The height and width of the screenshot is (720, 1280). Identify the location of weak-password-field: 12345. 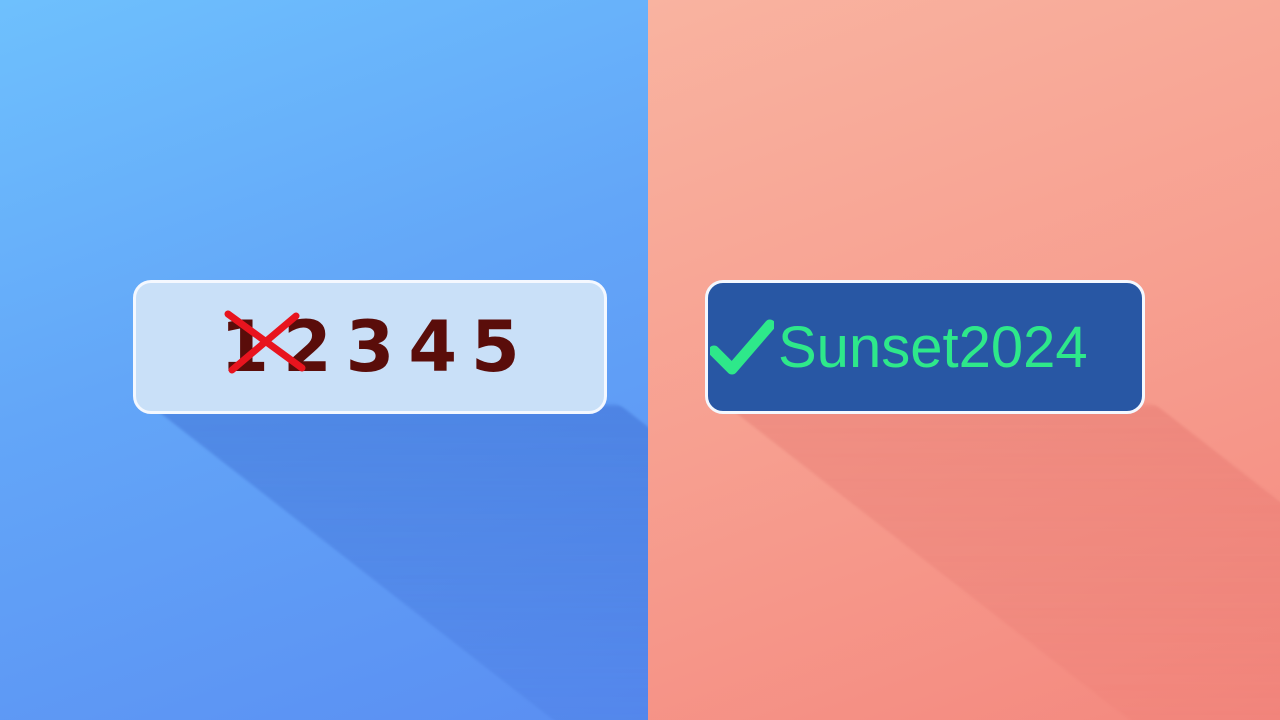
(370, 347).